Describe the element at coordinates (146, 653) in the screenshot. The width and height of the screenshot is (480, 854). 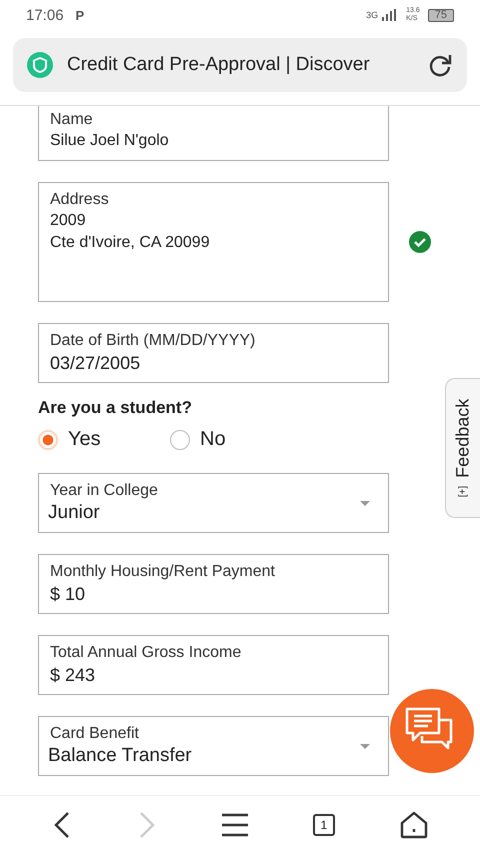
I see `field-label: Total Annual Gross Income` at that location.